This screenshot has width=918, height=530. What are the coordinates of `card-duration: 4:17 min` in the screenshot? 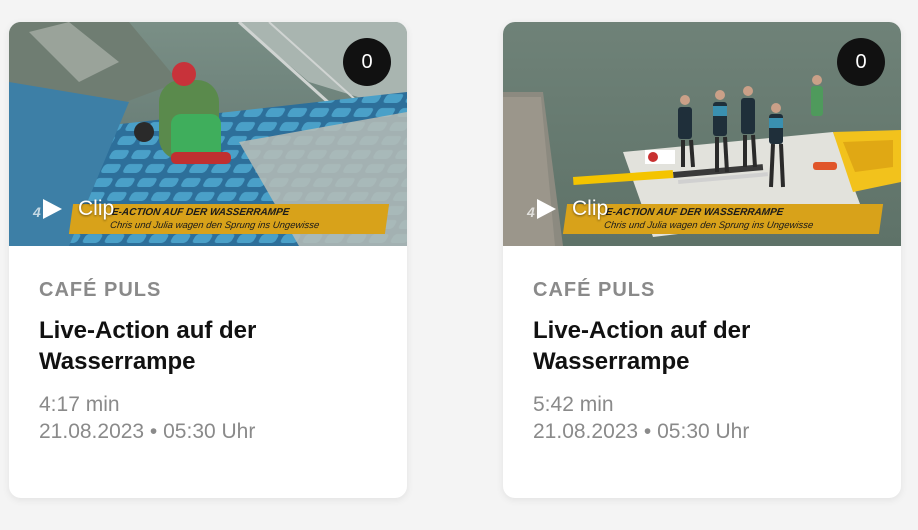 It's located at (79, 404).